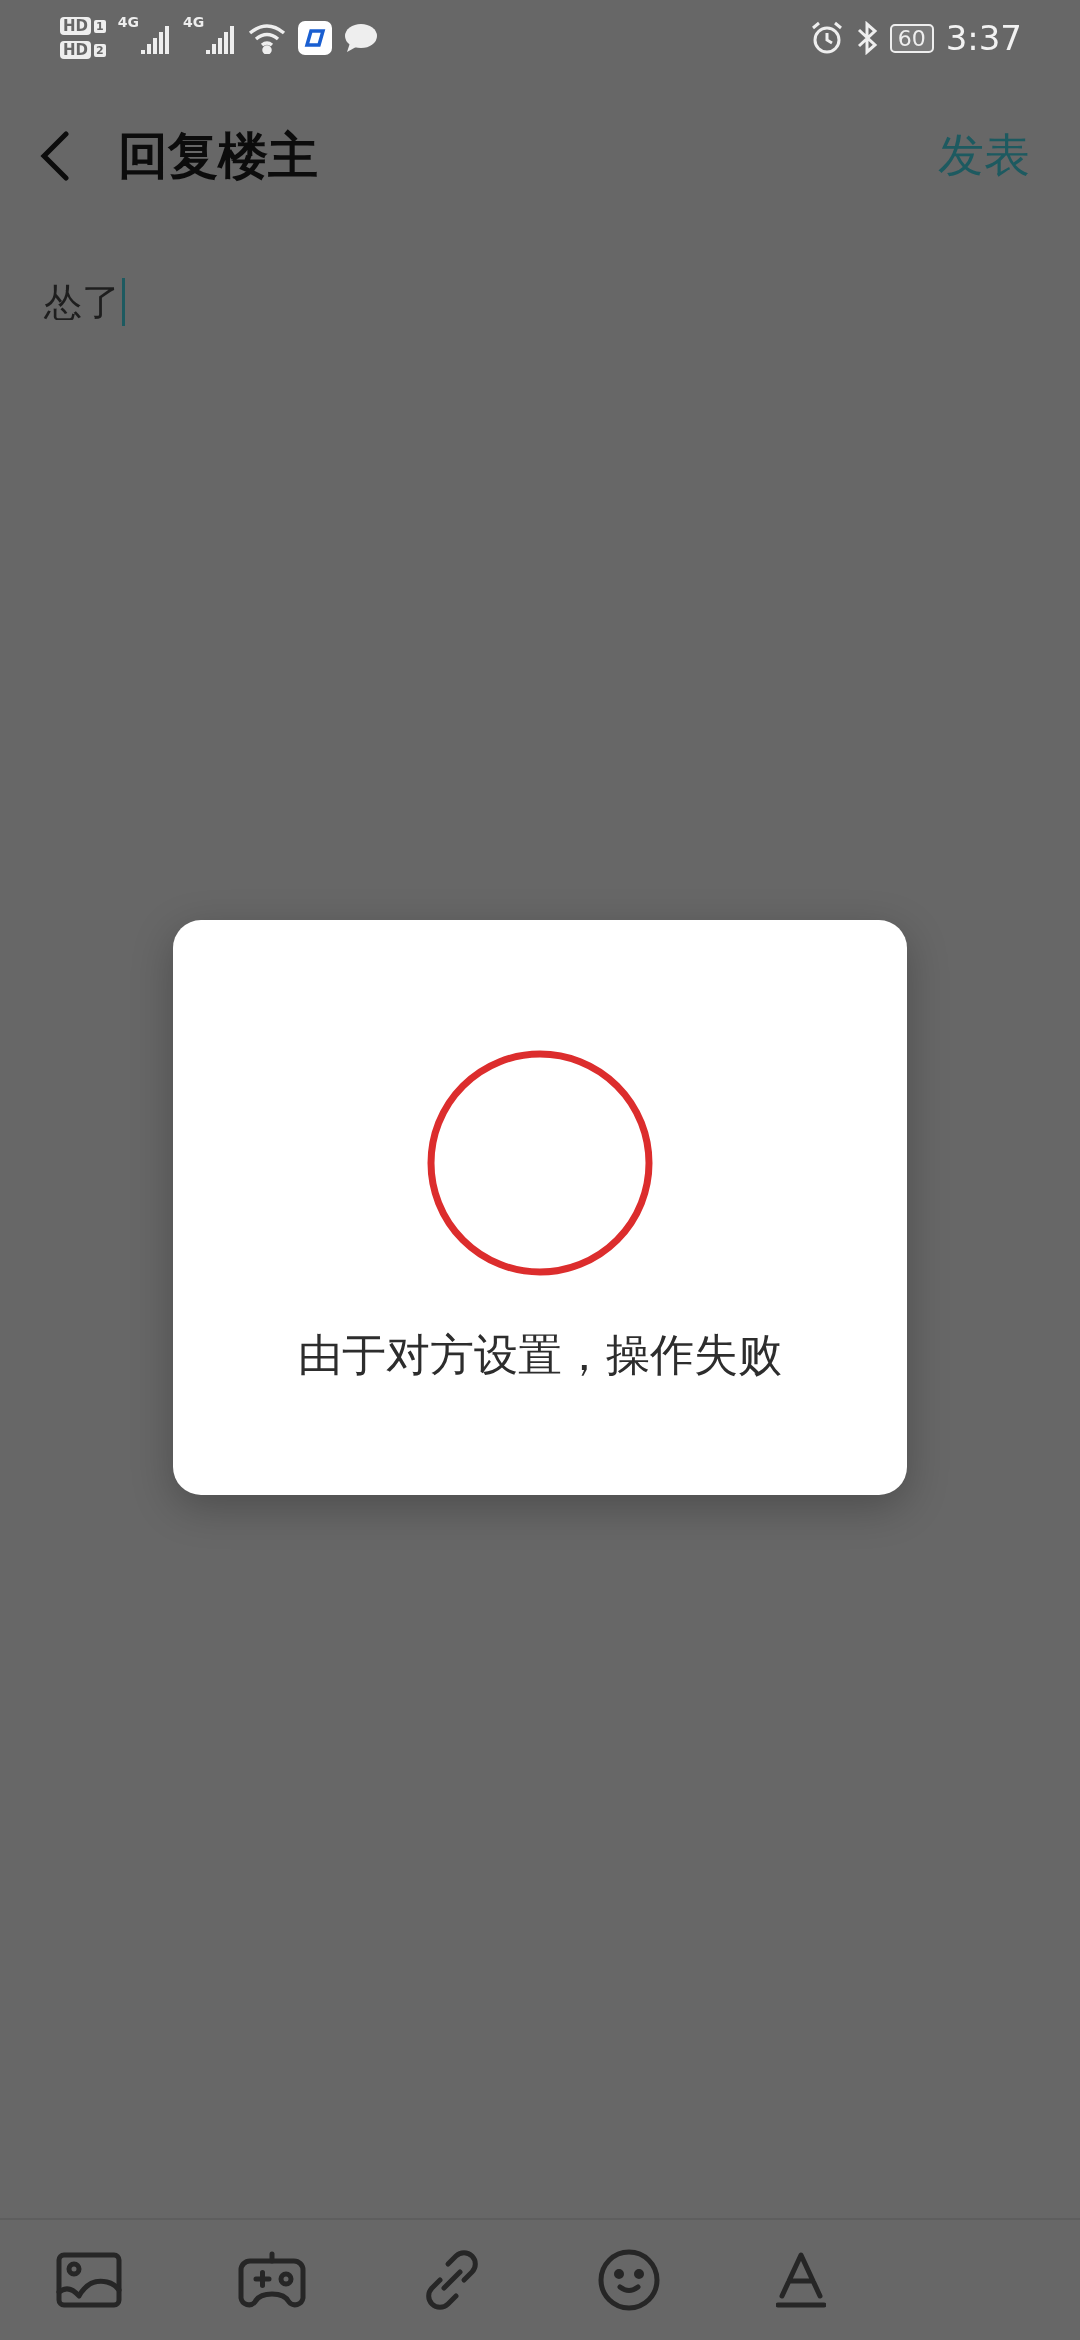 The height and width of the screenshot is (2340, 1080). Describe the element at coordinates (540, 1163) in the screenshot. I see `circle-icon` at that location.